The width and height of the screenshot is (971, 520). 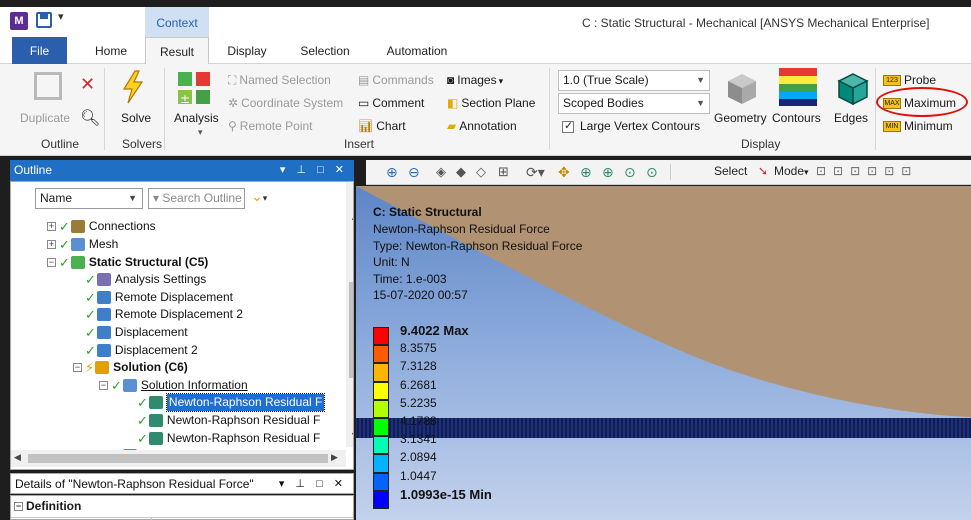 What do you see at coordinates (44, 20) in the screenshot?
I see `save-icon` at bounding box center [44, 20].